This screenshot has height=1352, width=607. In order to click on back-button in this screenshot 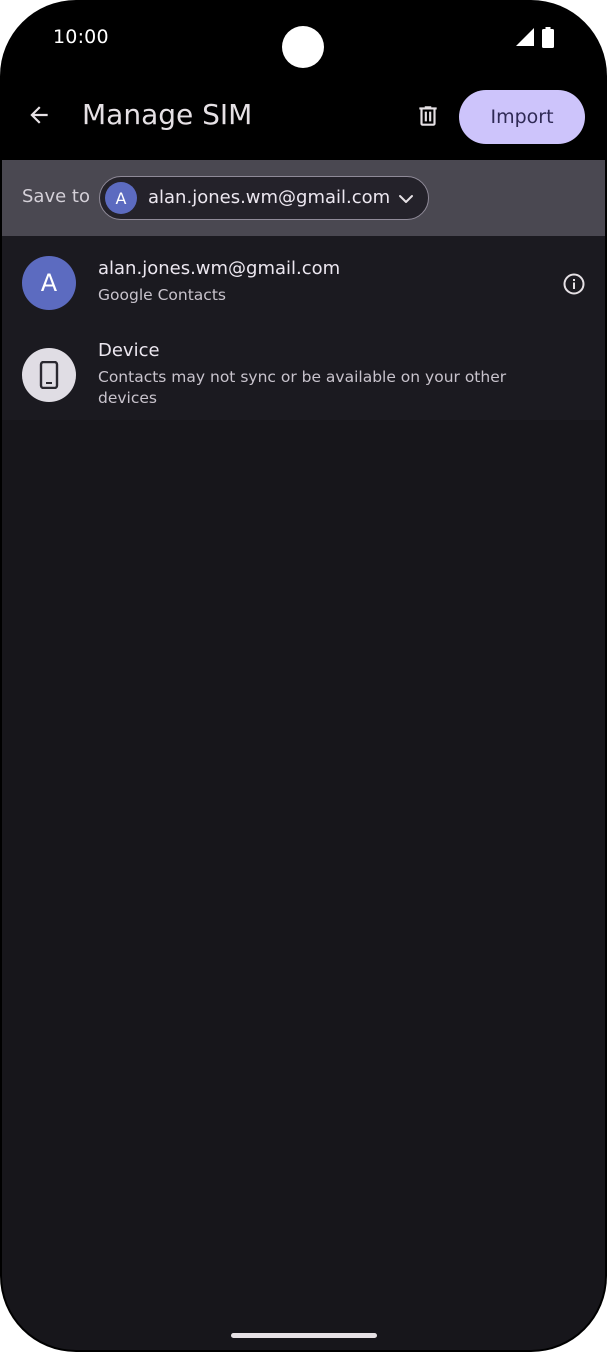, I will do `click(39, 115)`.